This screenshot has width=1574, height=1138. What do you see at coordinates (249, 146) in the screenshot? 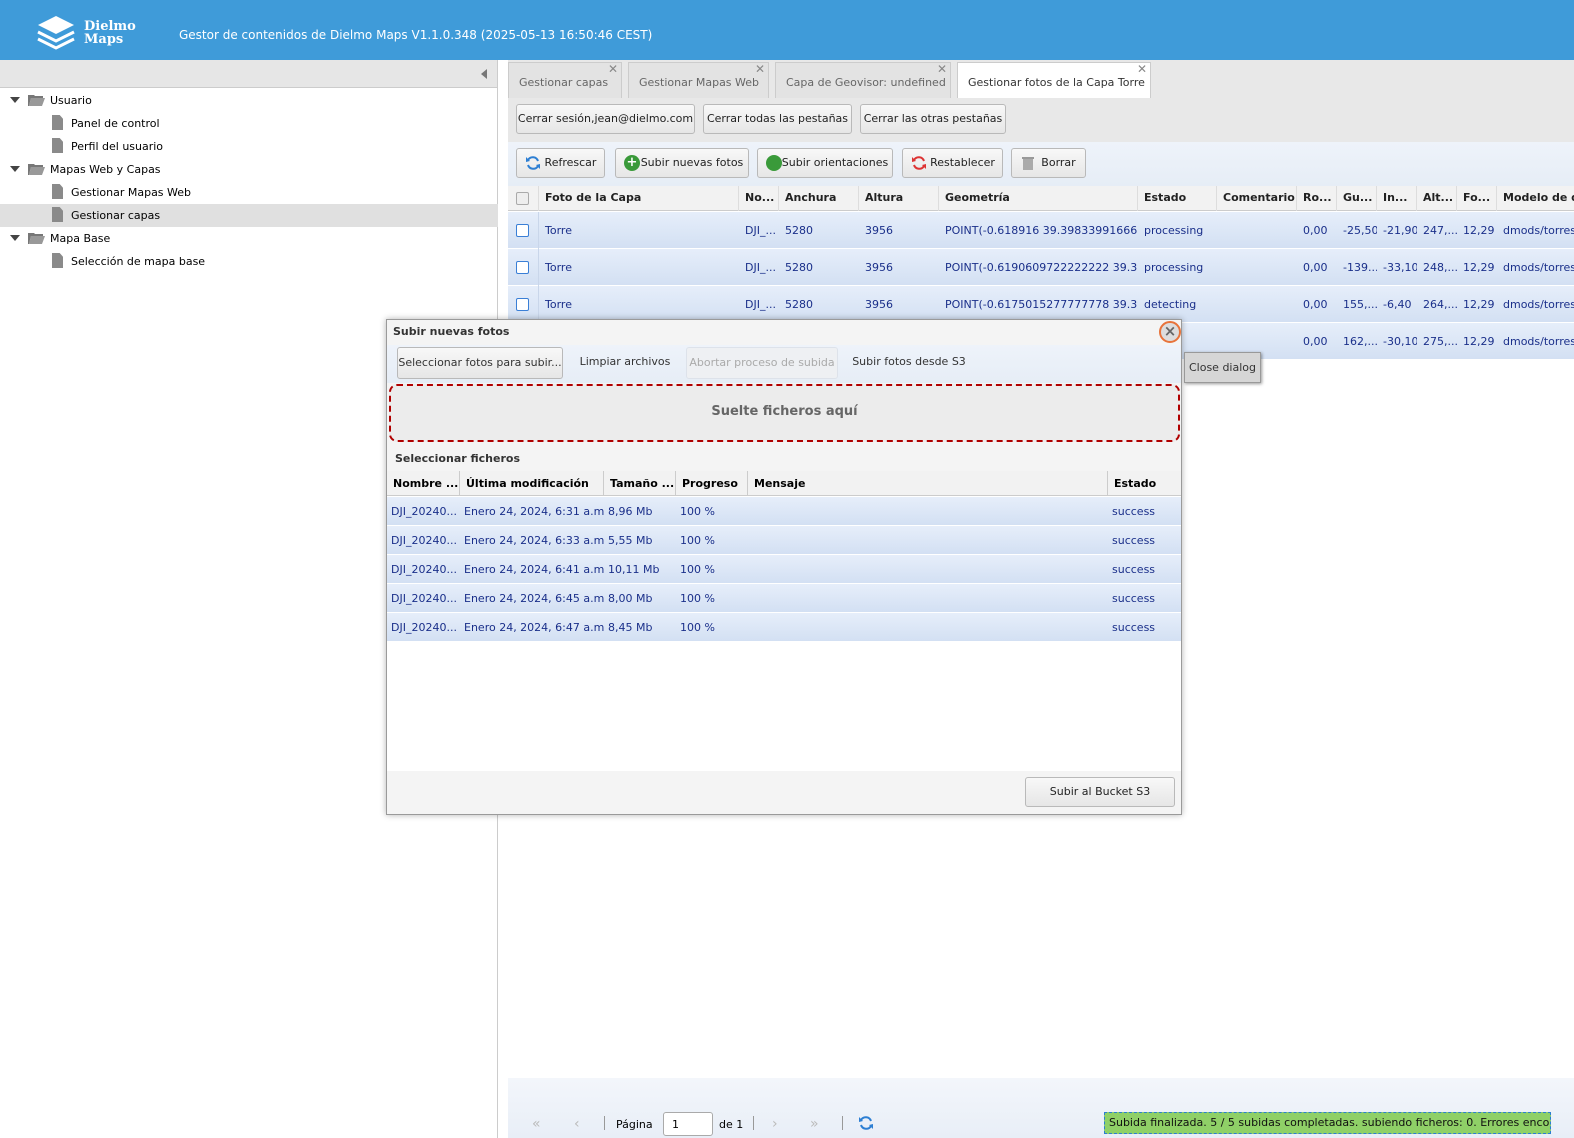
I see `tree-item-perfil-del-usuario: Perfil del usuario` at bounding box center [249, 146].